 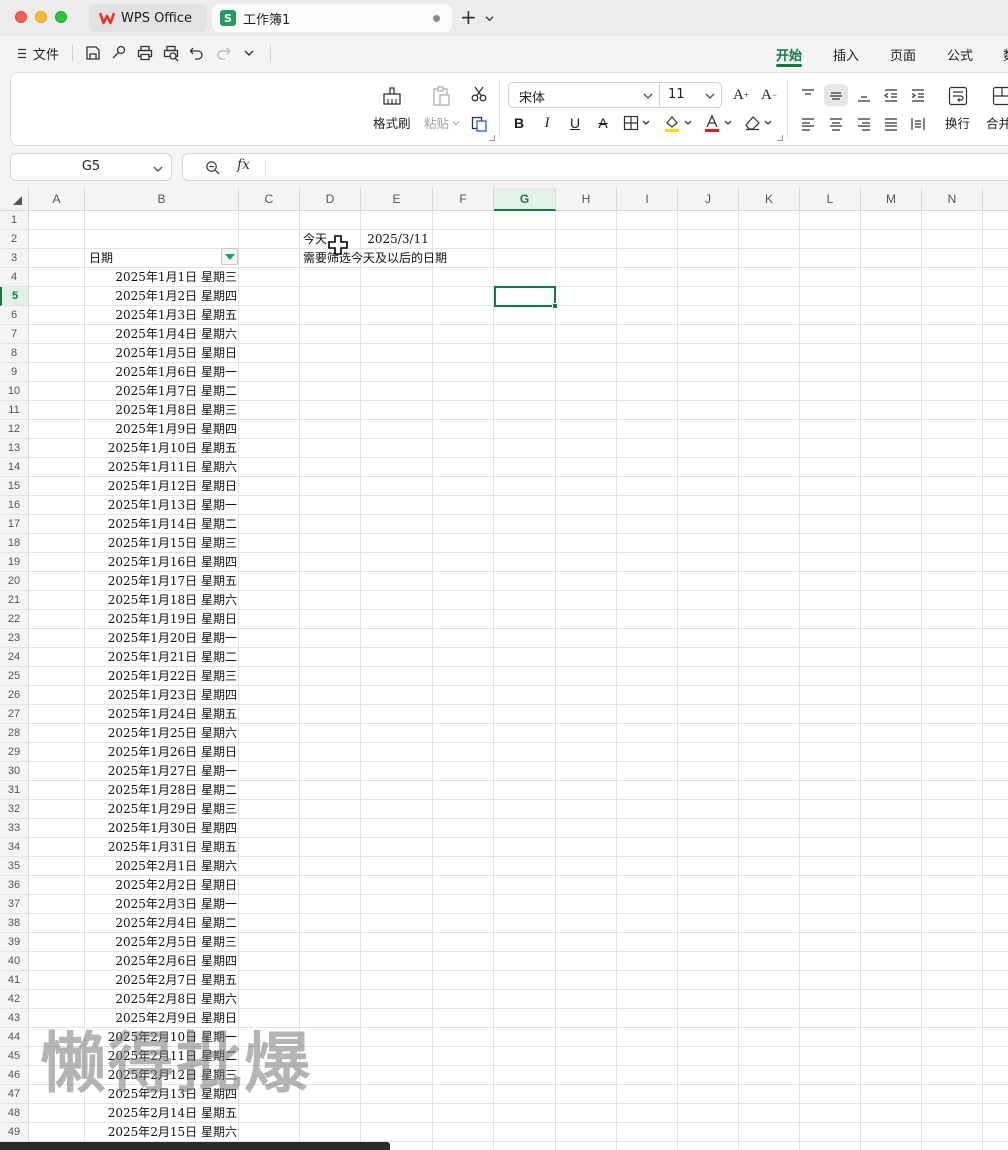 I want to click on align-center-icon, so click(x=836, y=124).